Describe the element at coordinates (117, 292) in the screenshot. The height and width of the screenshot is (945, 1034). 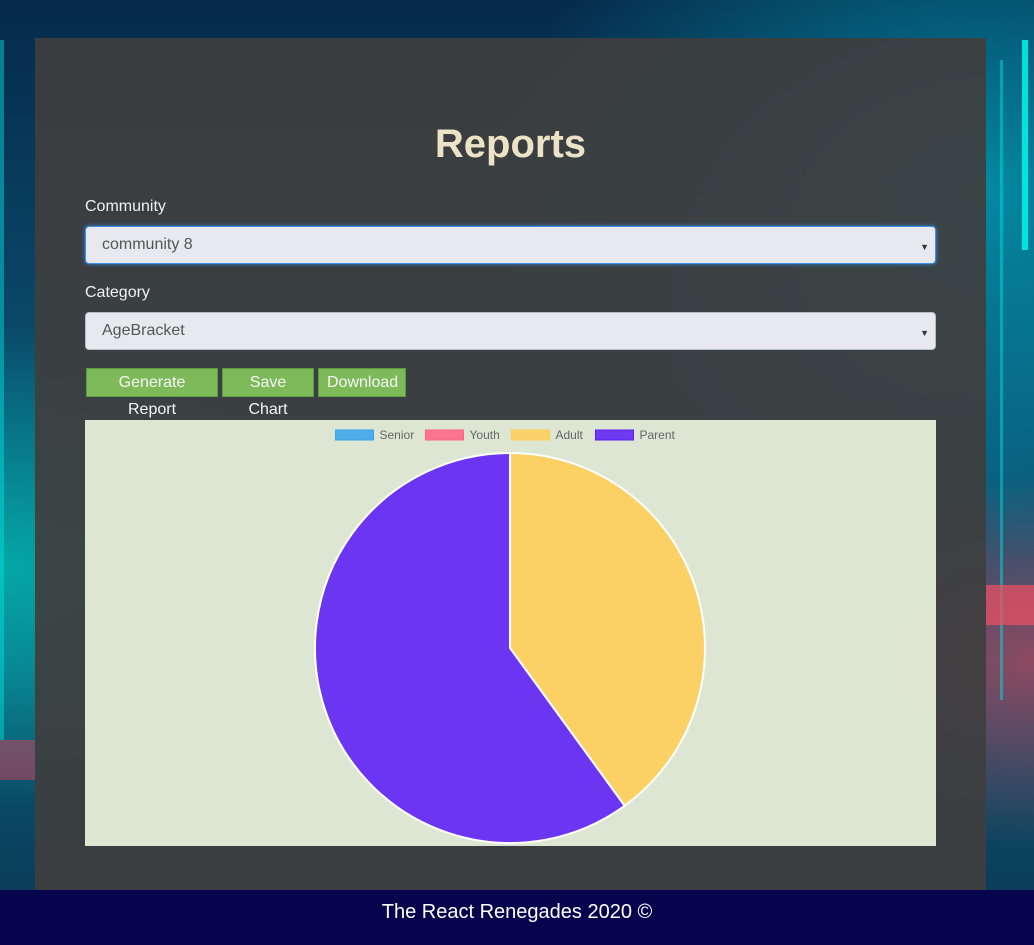
I see `category-label: Category` at that location.